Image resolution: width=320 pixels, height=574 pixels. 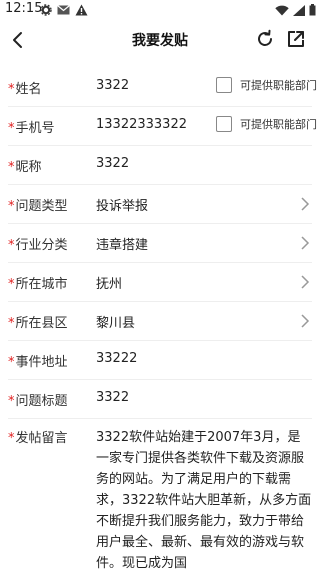 What do you see at coordinates (46, 10) in the screenshot?
I see `gear-icon` at bounding box center [46, 10].